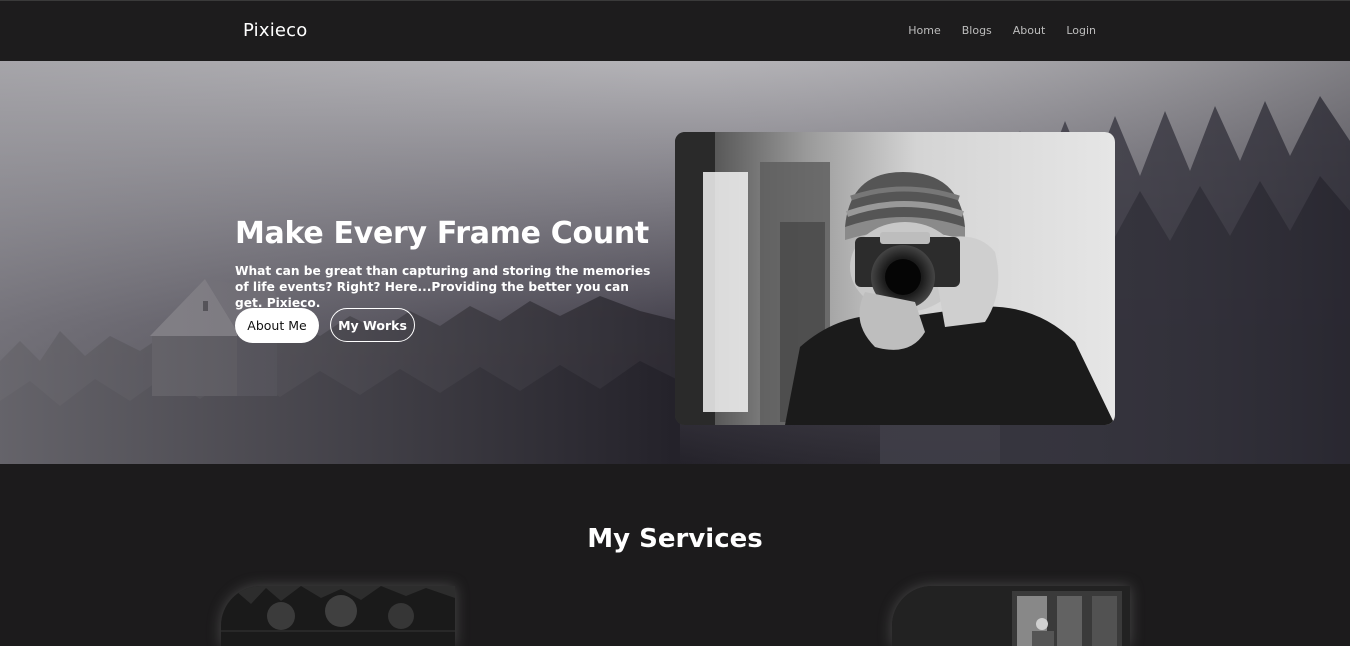  I want to click on nav-links: Home Blogs About Login, so click(991, 31).